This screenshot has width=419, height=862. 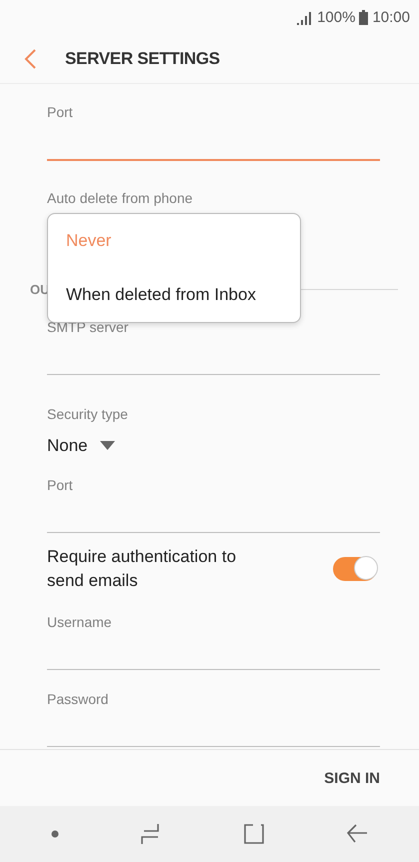 What do you see at coordinates (174, 295) in the screenshot?
I see `menu-option: When deleted from Inbox` at bounding box center [174, 295].